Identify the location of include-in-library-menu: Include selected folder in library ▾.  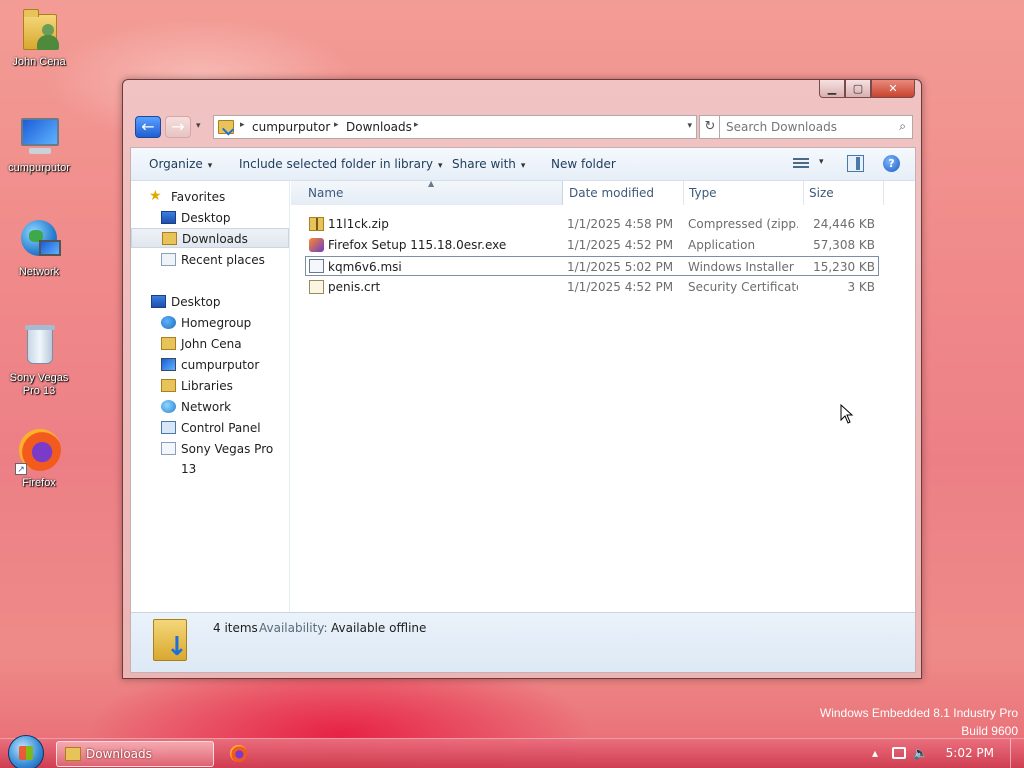
(341, 164).